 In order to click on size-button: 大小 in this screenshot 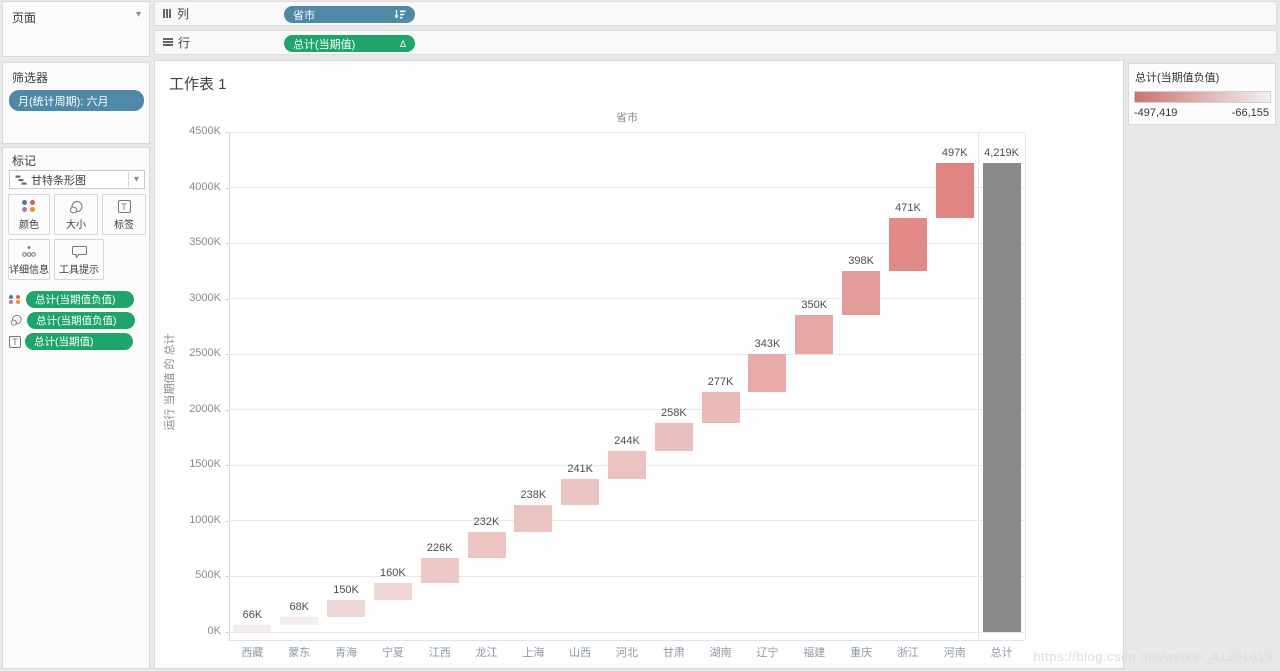, I will do `click(76, 214)`.